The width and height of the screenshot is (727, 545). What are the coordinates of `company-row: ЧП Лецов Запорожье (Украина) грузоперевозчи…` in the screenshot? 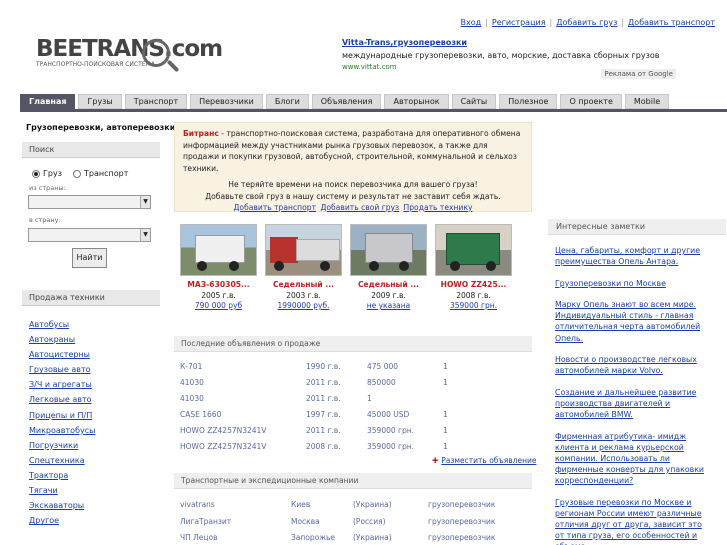 It's located at (355, 537).